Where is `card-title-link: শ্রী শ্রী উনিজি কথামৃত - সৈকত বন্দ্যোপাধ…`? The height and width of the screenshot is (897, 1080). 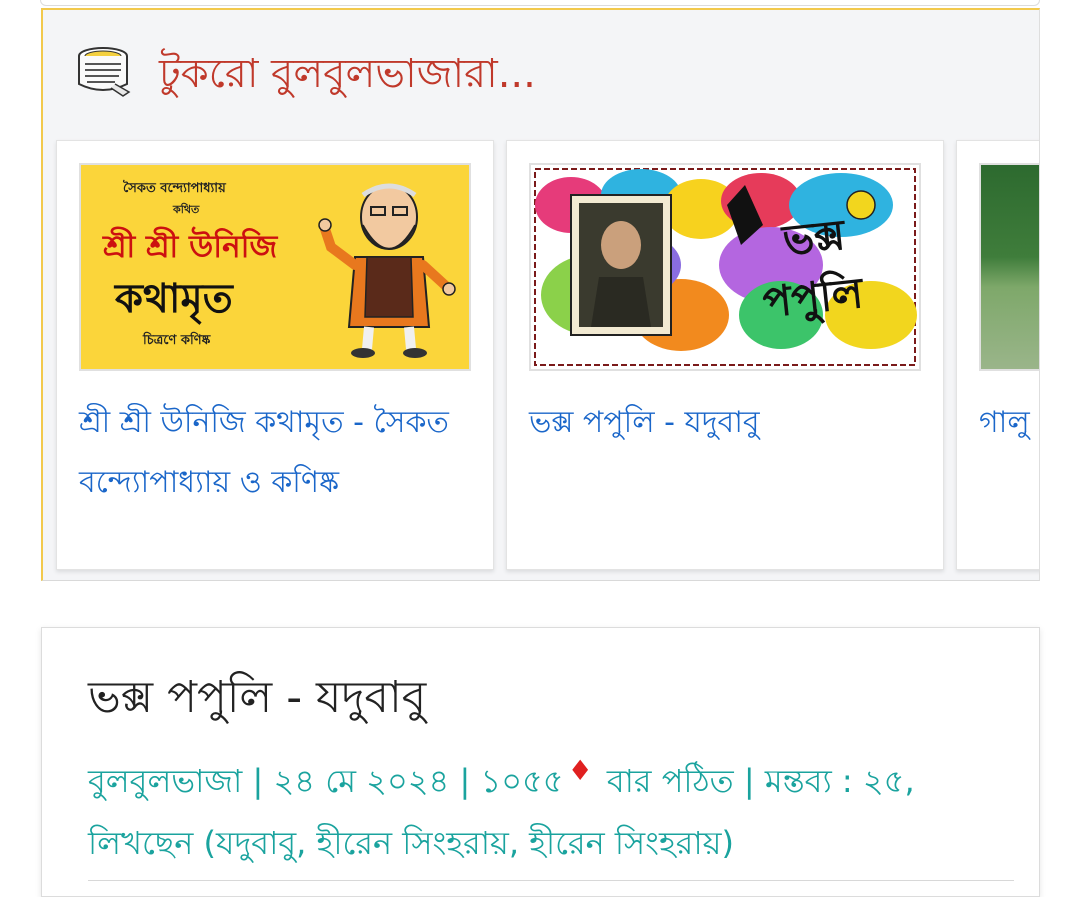
card-title-link: শ্রী শ্রী উনিজি কথামৃত - সৈকত বন্দ্যোপাধ… is located at coordinates (276, 453).